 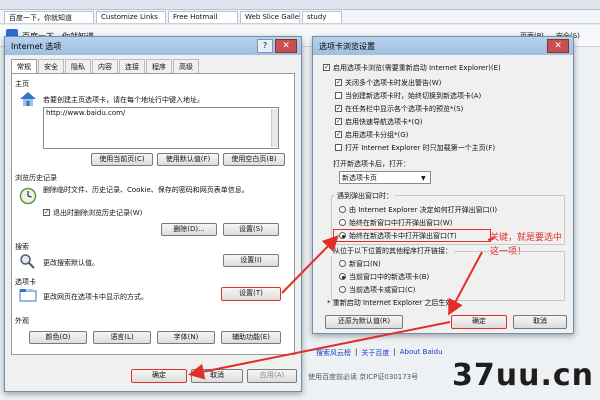 What do you see at coordinates (523, 375) in the screenshot?
I see `watermark: 37uu.cn` at bounding box center [523, 375].